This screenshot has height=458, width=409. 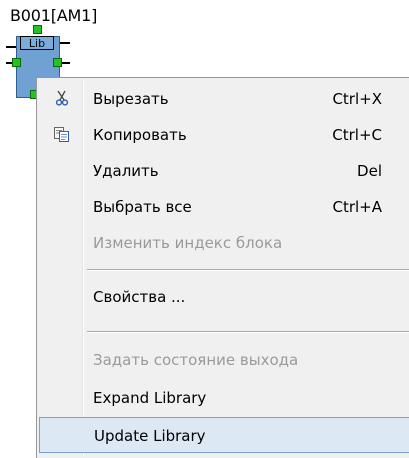 What do you see at coordinates (57, 62) in the screenshot?
I see `block-pin-right` at bounding box center [57, 62].